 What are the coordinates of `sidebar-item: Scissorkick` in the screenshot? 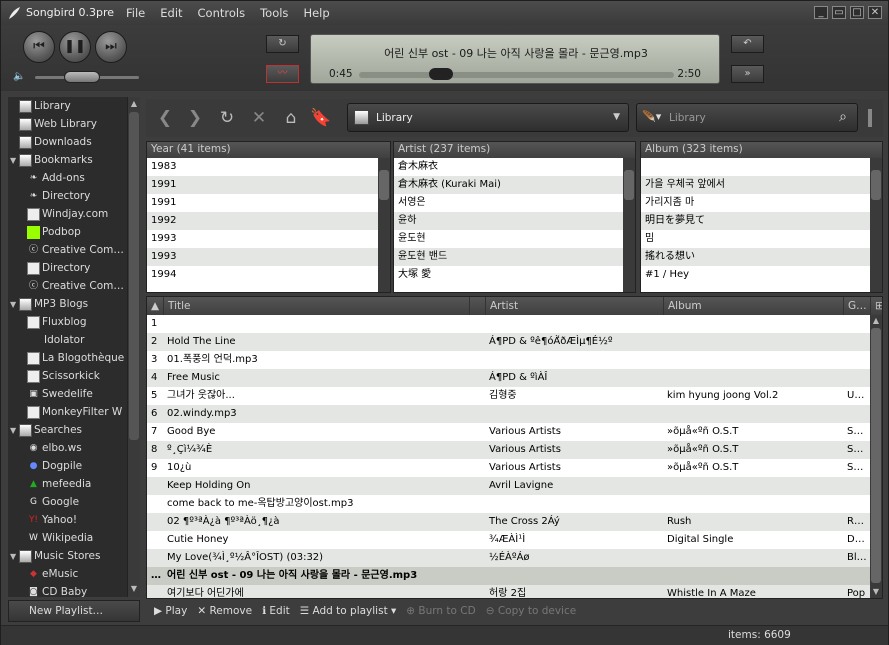 It's located at (63, 376).